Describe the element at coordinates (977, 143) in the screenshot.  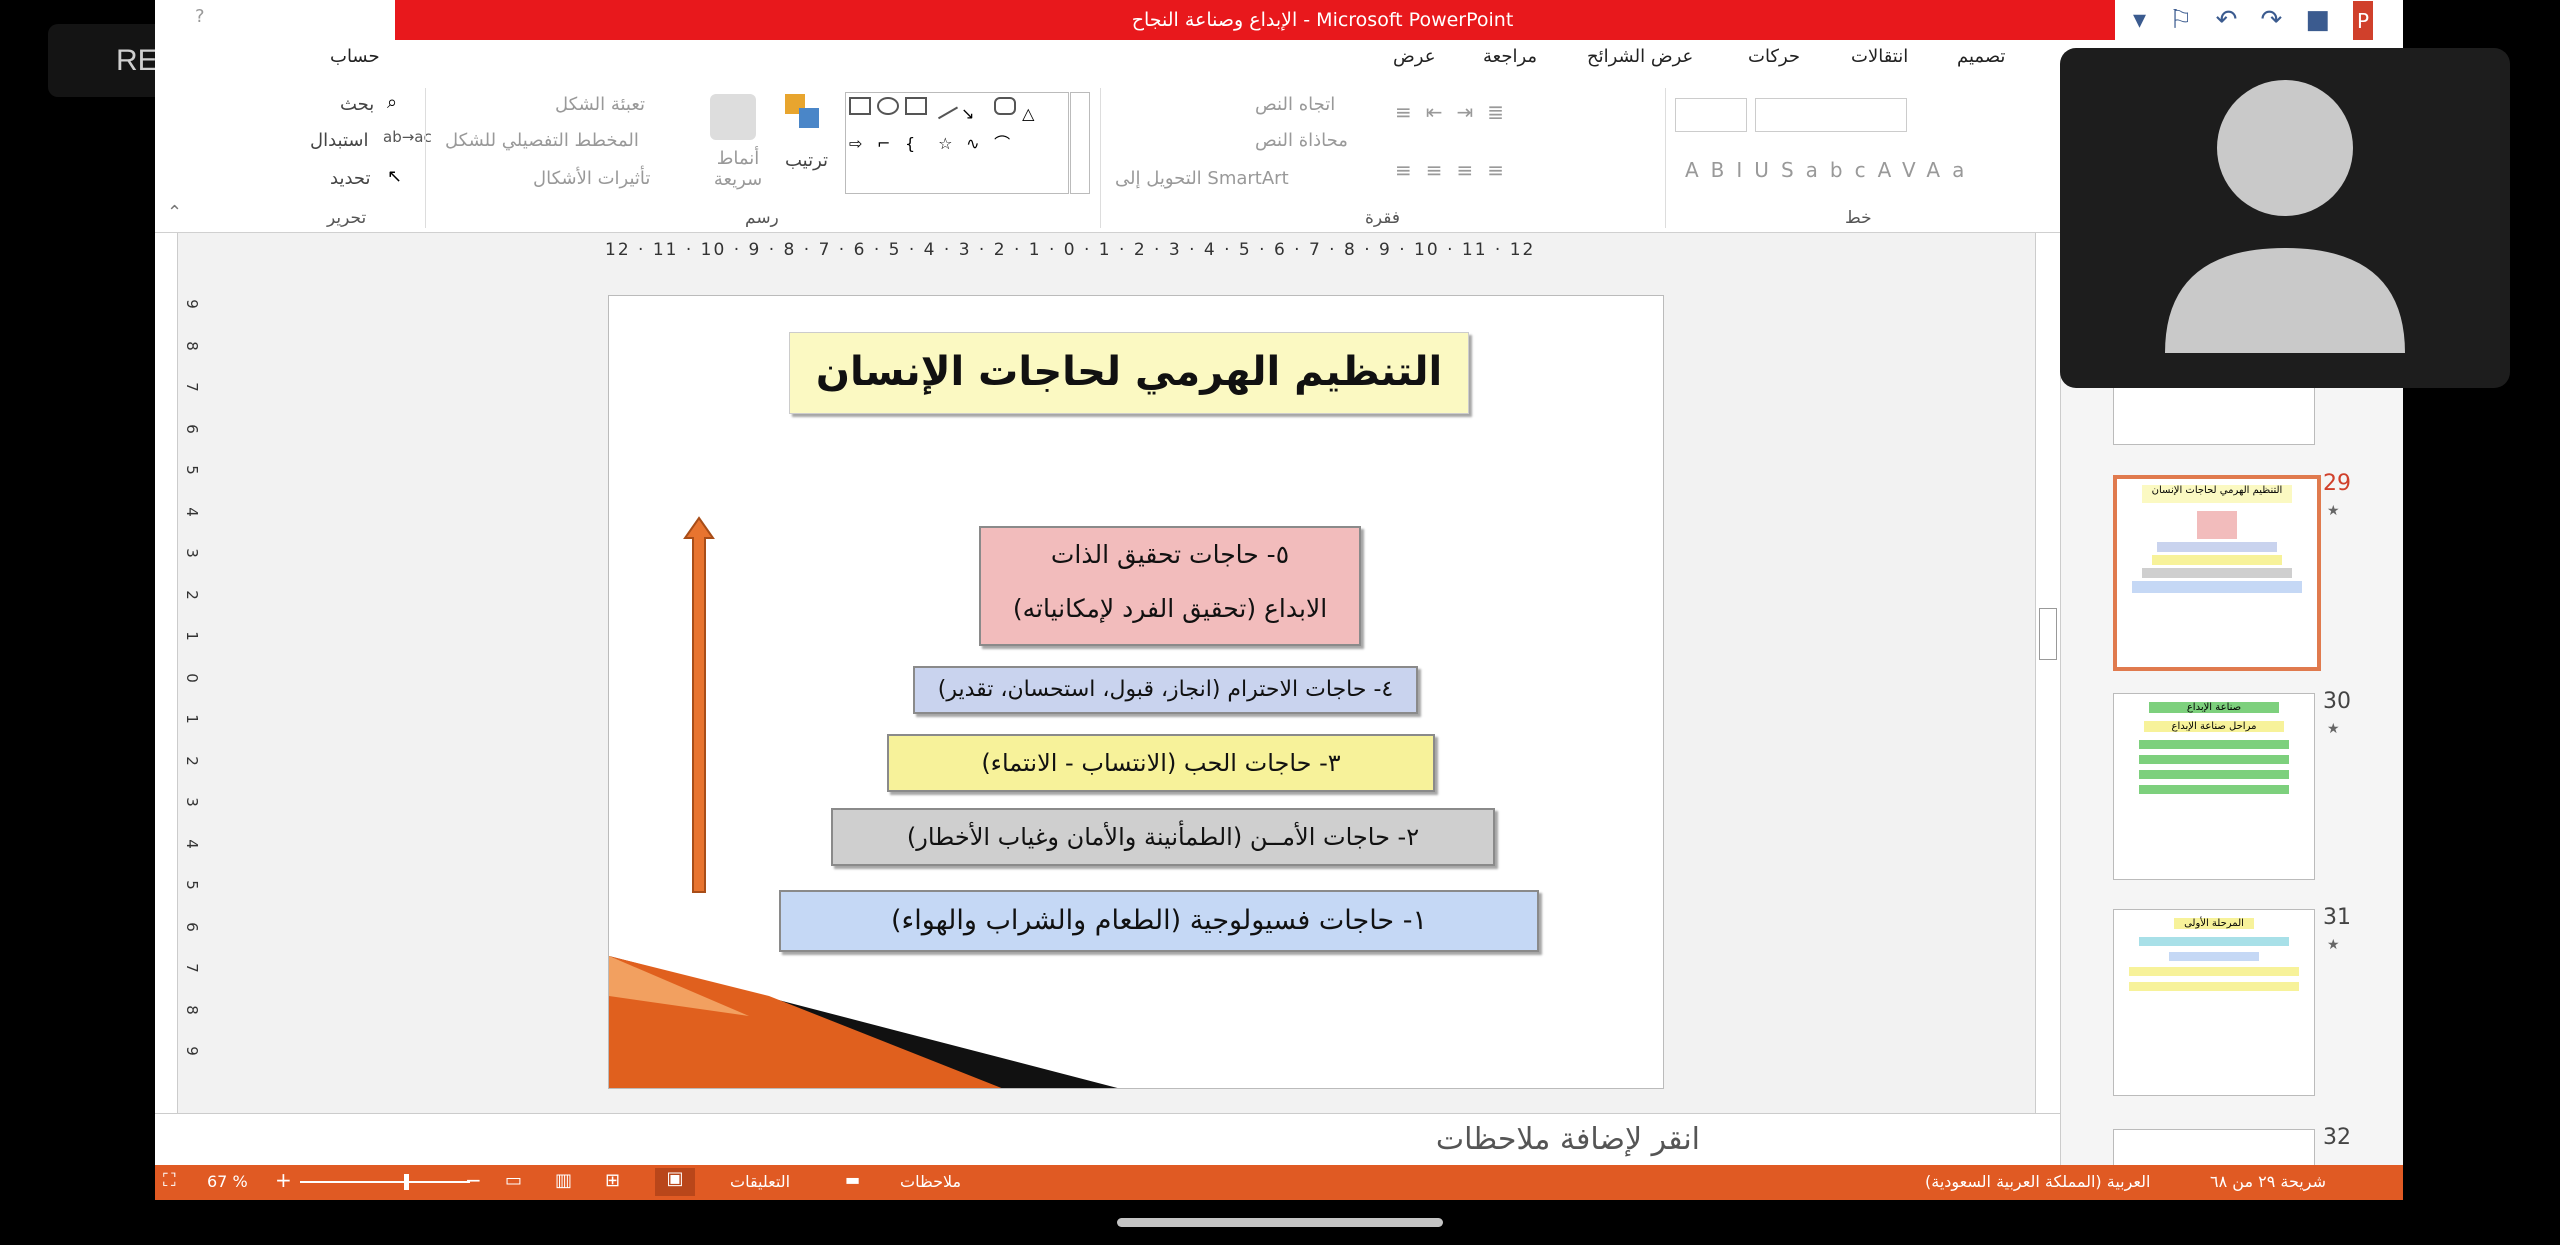
I see `curve-shape-icon: ∿` at that location.